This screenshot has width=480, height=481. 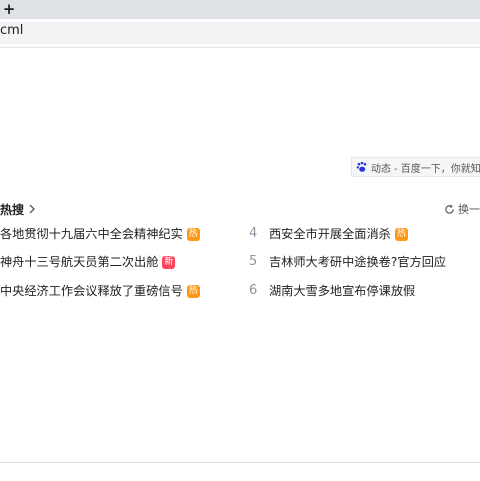 What do you see at coordinates (32, 209) in the screenshot?
I see `chevron-right-icon` at bounding box center [32, 209].